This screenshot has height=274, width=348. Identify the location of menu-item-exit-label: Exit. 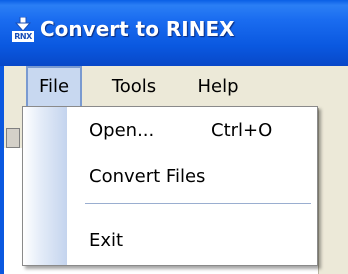
(106, 240).